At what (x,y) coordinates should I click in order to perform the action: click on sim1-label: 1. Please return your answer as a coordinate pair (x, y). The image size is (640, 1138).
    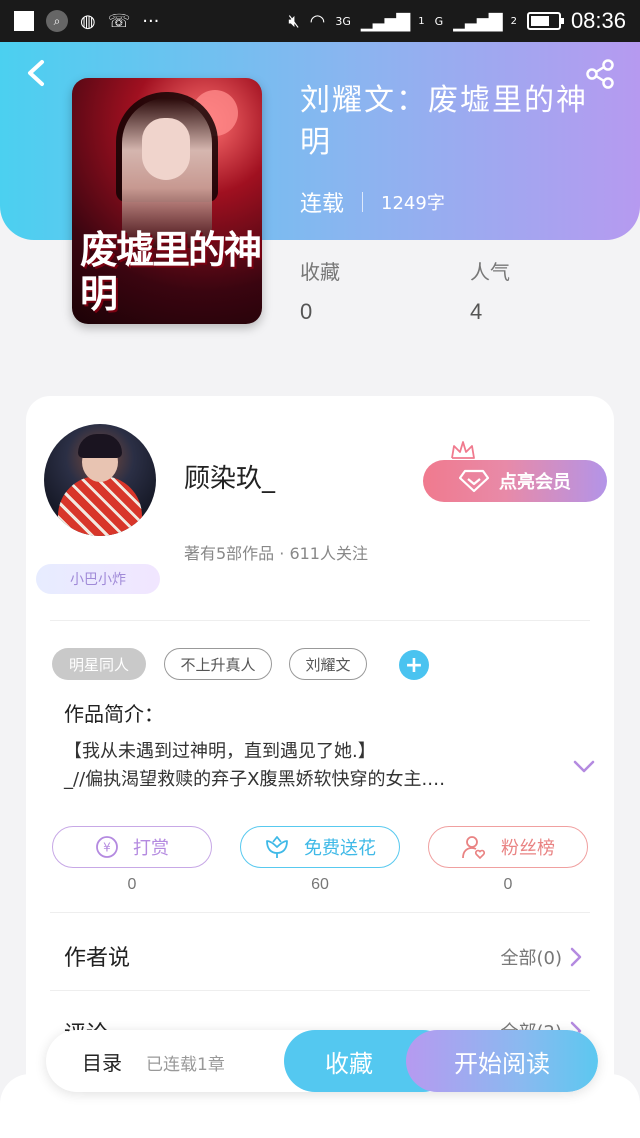
    Looking at the image, I should click on (421, 21).